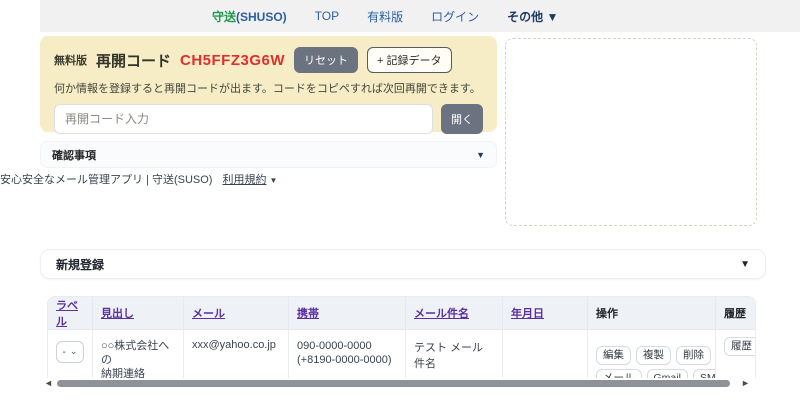  I want to click on record-data-button: + 記録データ, so click(409, 60).